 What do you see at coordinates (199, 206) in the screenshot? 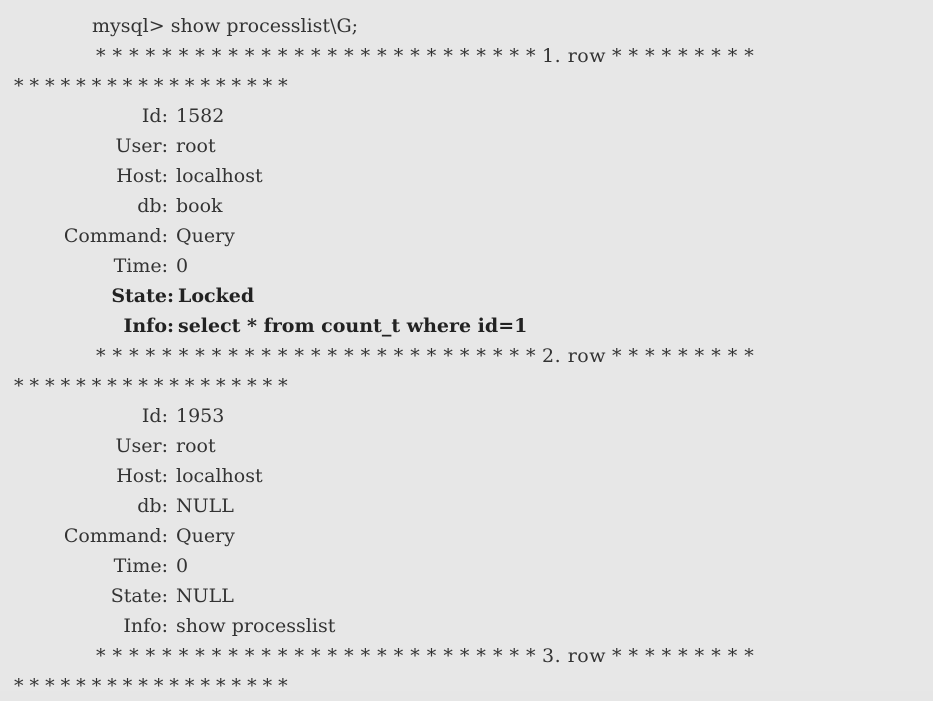
I see `field-value: book` at bounding box center [199, 206].